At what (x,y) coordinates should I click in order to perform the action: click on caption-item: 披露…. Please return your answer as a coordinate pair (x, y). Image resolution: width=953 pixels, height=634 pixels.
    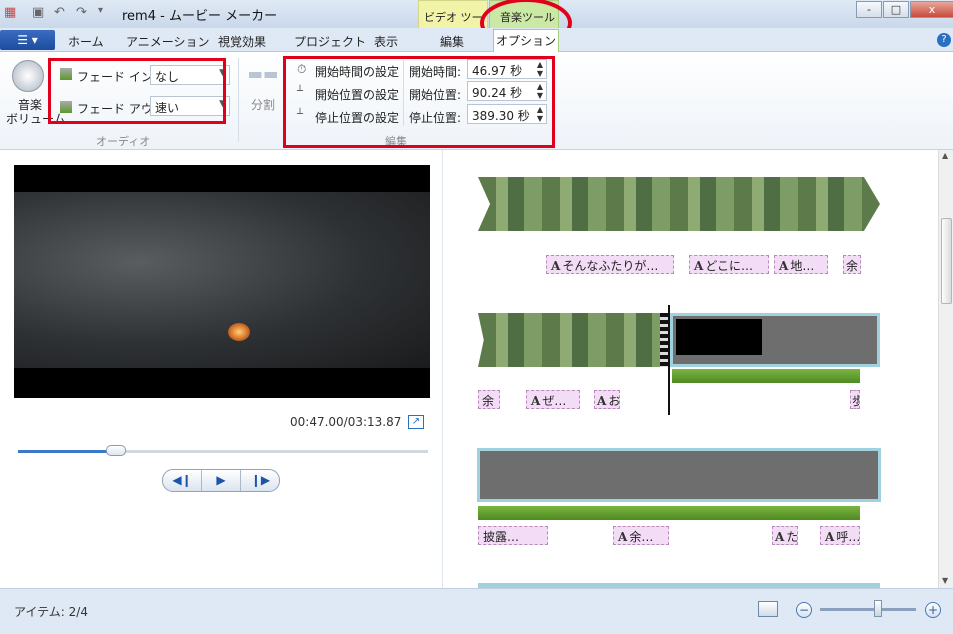
    Looking at the image, I should click on (513, 535).